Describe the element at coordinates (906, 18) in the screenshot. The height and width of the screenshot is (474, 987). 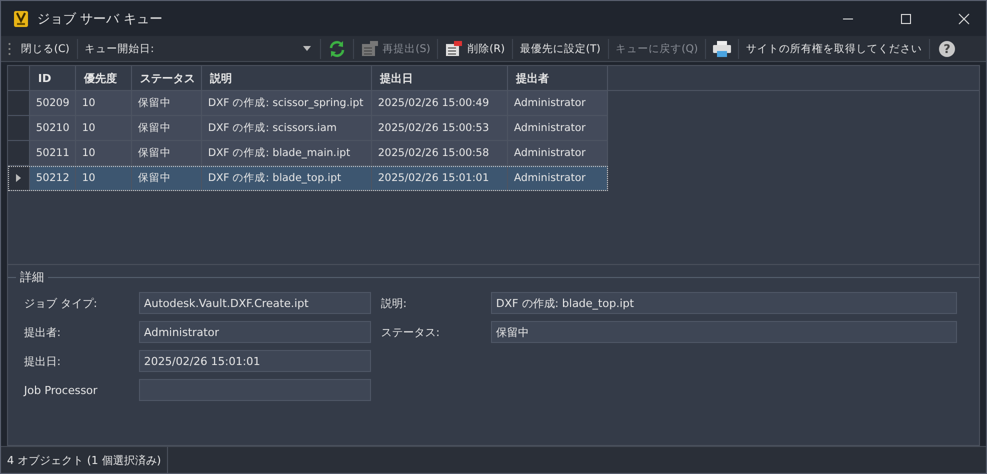
I see `maximize-icon` at that location.